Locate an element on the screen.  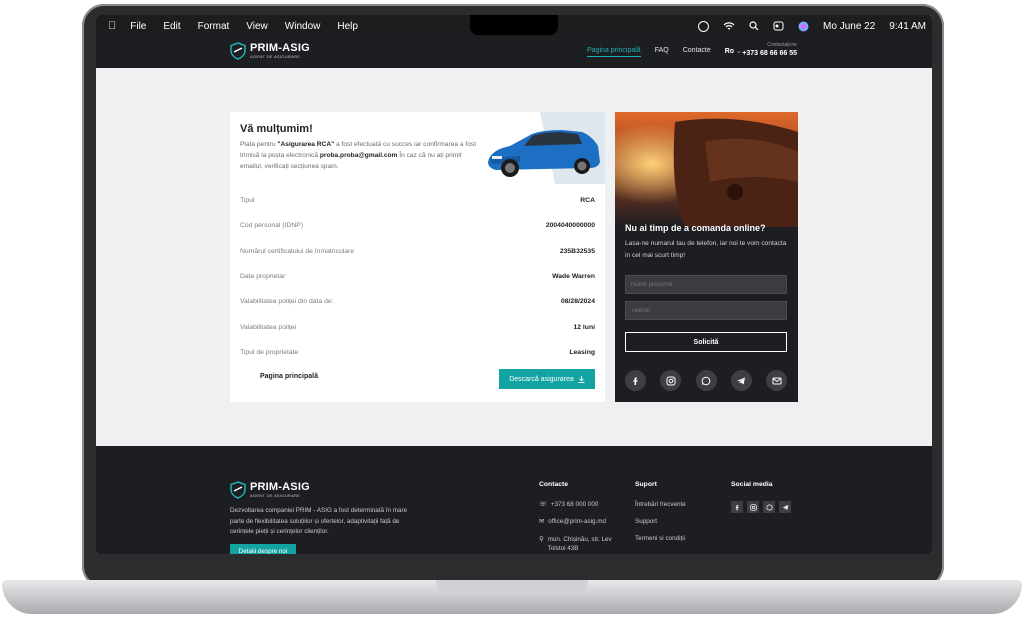
download-insurance-button: Descarcă asigurarea is located at coordinates (547, 379).